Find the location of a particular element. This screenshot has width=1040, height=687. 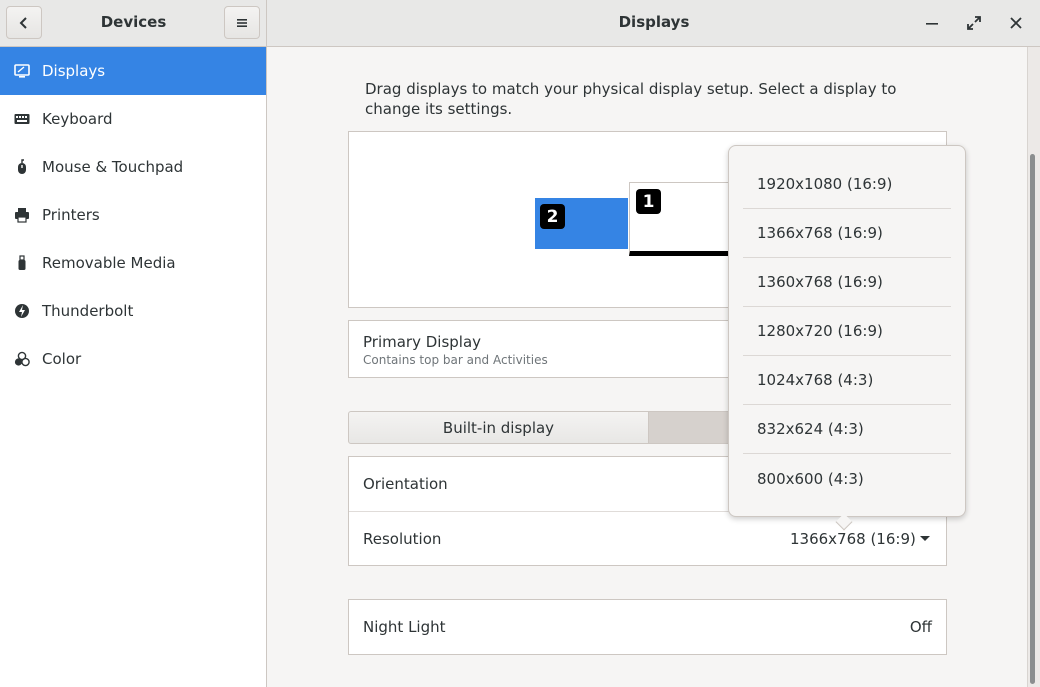

minimize-button is located at coordinates (932, 23).